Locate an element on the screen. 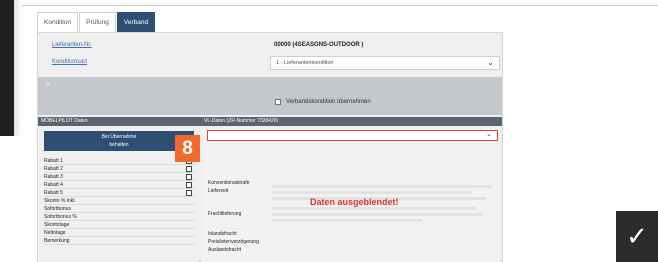  item-label: Rabatt 5 is located at coordinates (53, 193).